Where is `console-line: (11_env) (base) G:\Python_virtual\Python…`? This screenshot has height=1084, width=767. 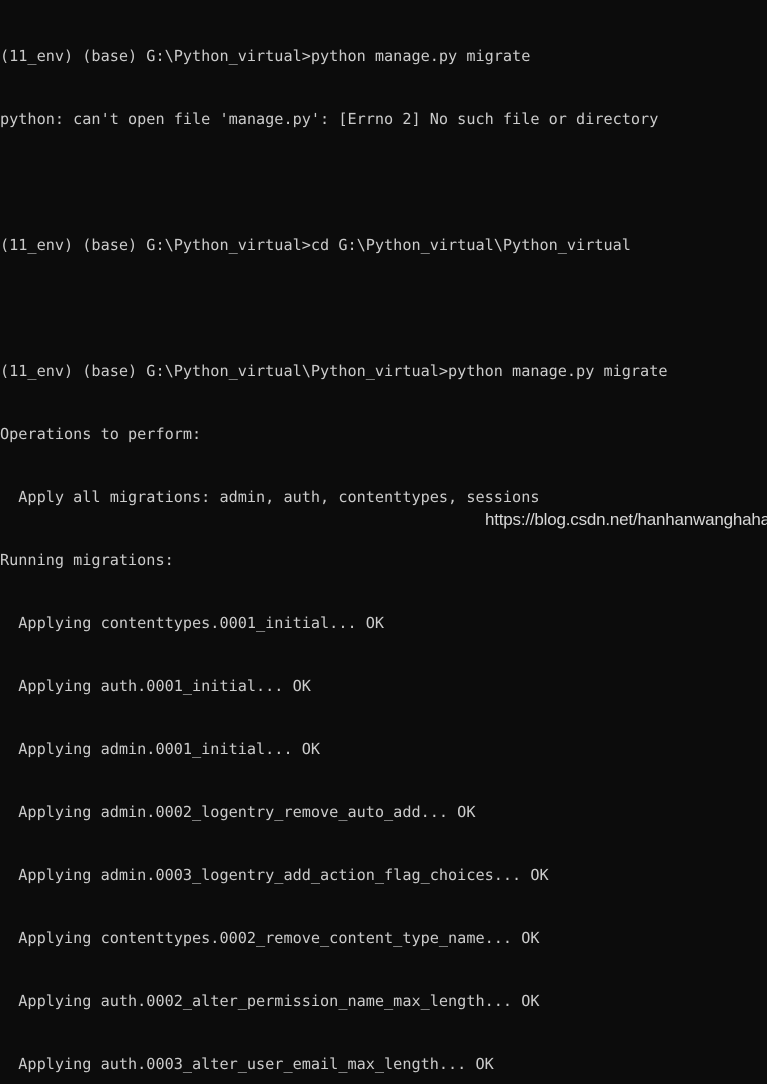
console-line: (11_env) (base) G:\Python_virtual\Python… is located at coordinates (334, 371).